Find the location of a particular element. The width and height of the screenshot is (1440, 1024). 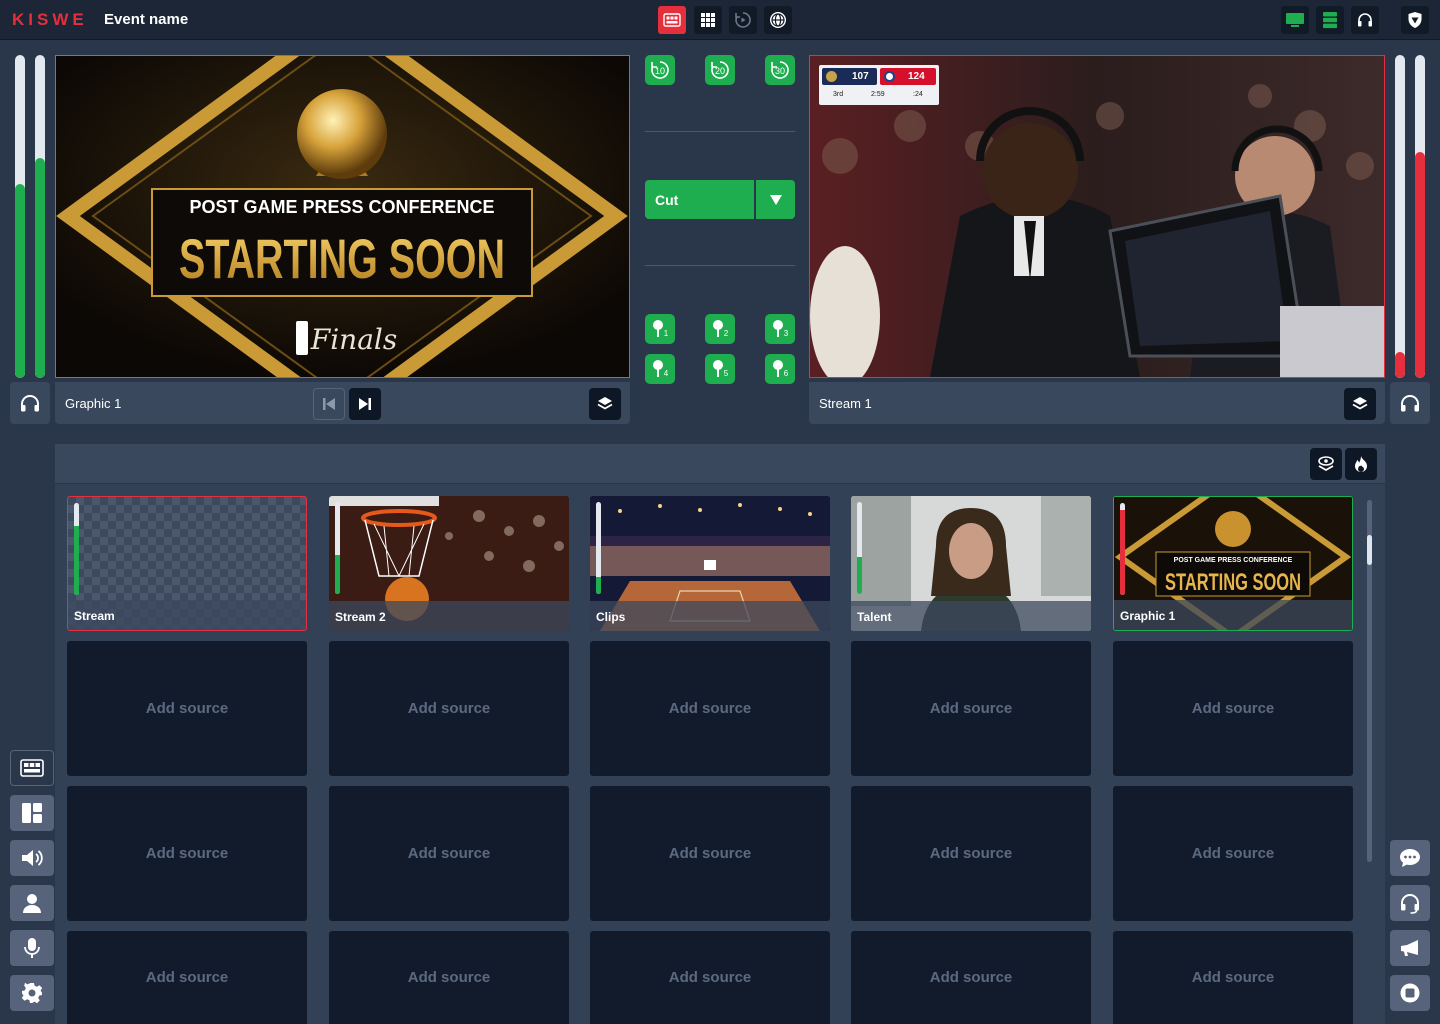

pin-icon: 5 is located at coordinates (721, 369).